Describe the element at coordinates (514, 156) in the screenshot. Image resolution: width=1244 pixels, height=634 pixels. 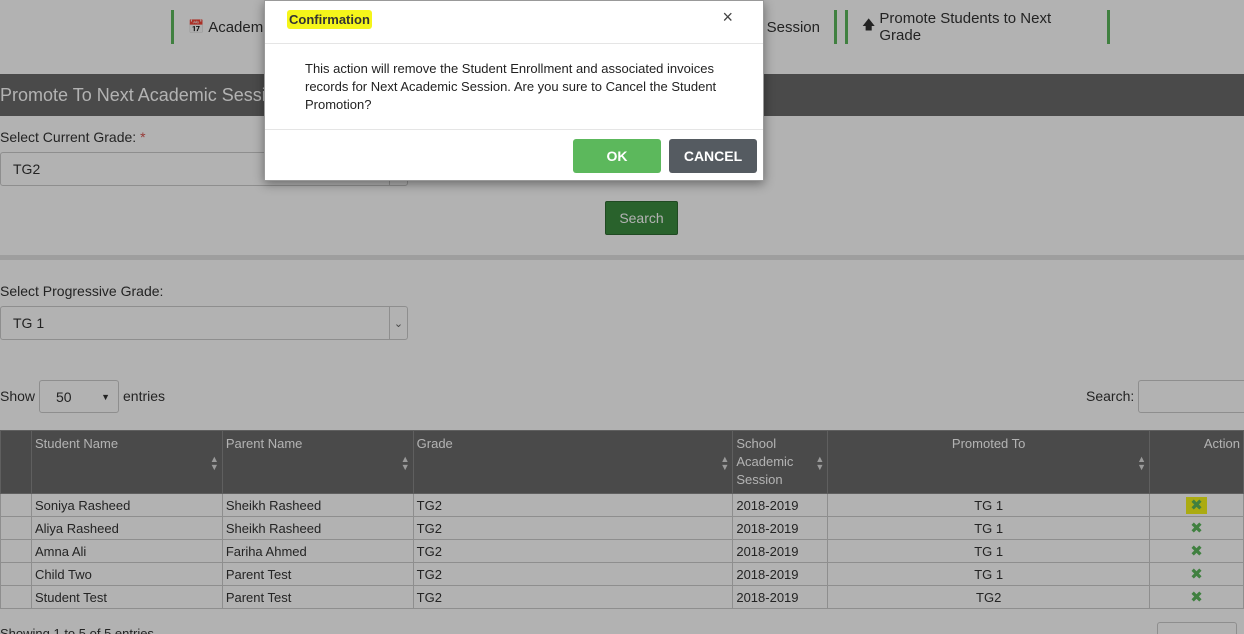
I see `dialog-footer: OK CANCEL` at that location.